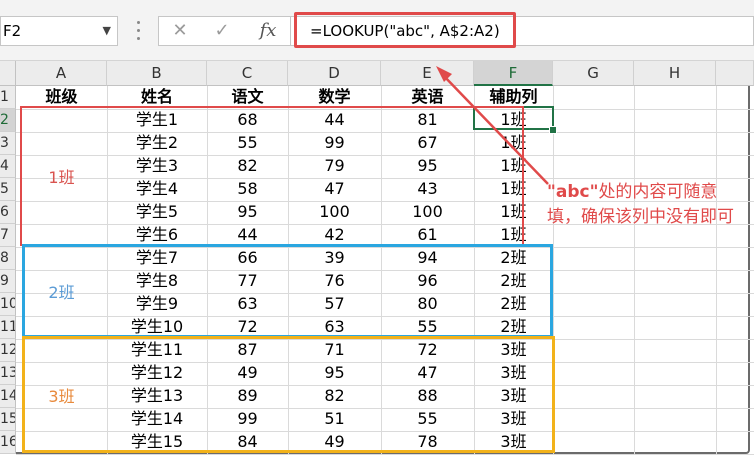 The image size is (754, 458). What do you see at coordinates (107, 31) in the screenshot?
I see `chevron-down-icon: ▼` at bounding box center [107, 31].